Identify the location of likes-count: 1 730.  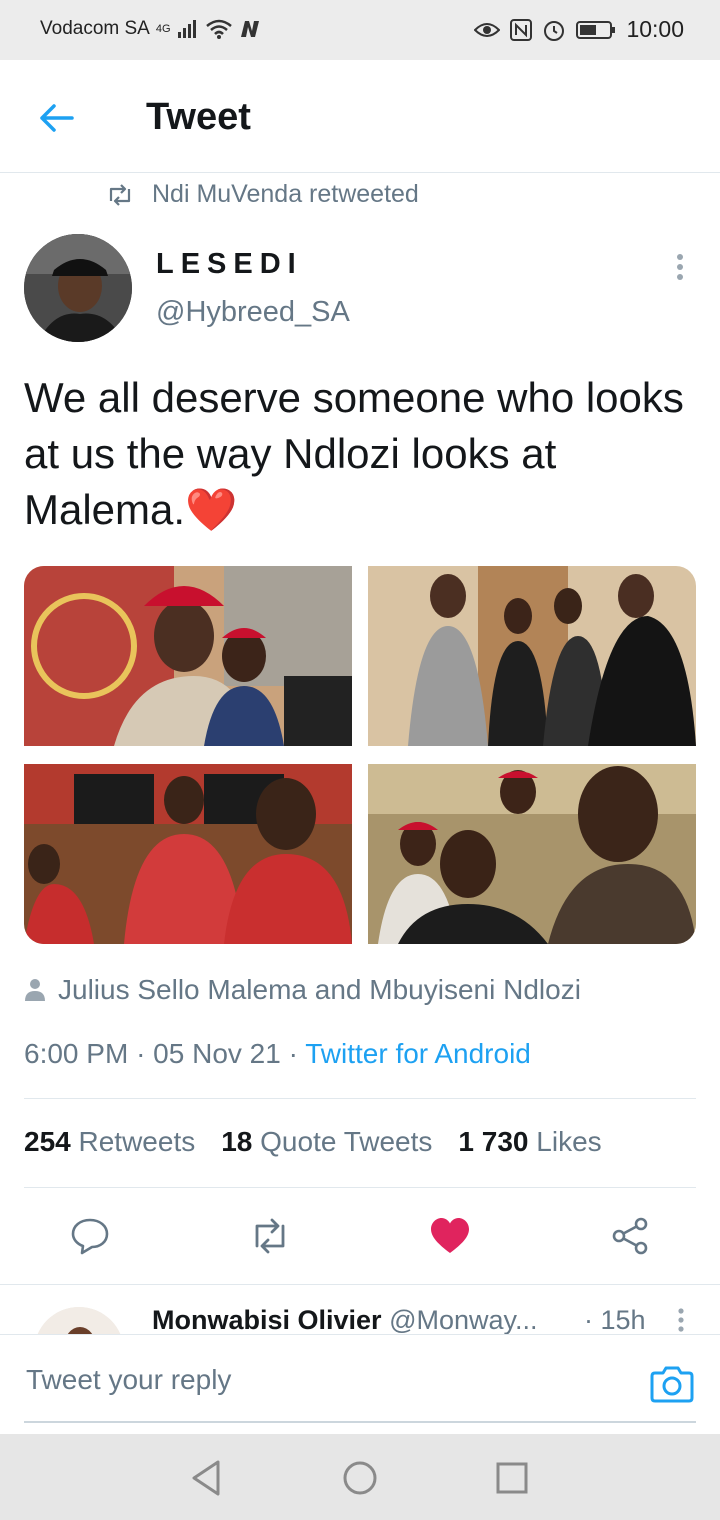
(493, 1141).